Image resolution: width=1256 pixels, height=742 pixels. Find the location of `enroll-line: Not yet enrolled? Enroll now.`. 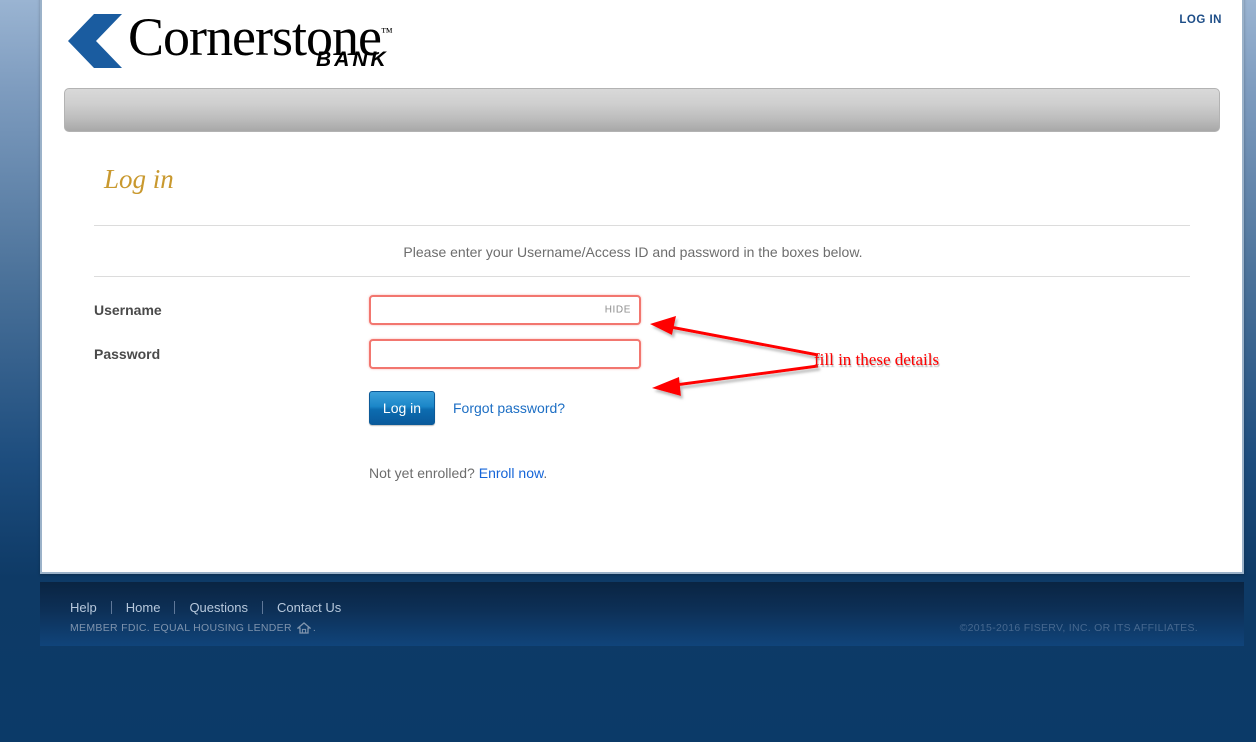

enroll-line: Not yet enrolled? Enroll now. is located at coordinates (779, 473).